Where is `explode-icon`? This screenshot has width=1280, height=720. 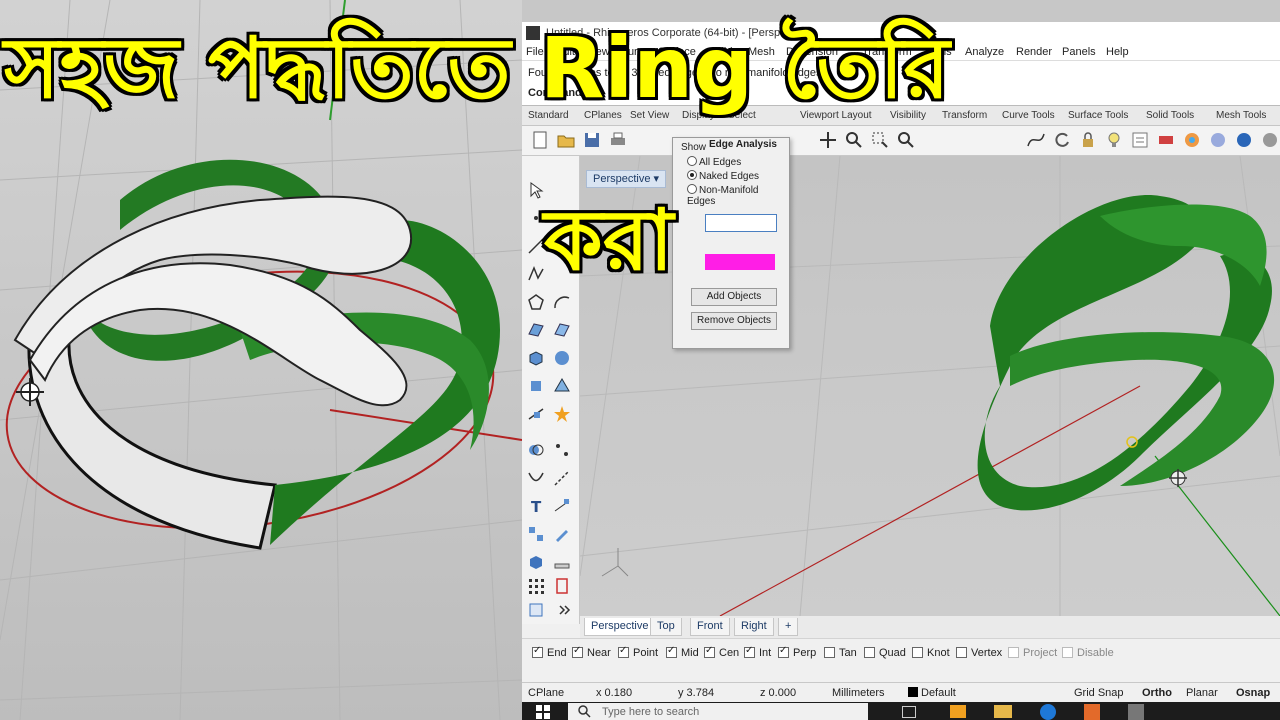 explode-icon is located at coordinates (562, 414).